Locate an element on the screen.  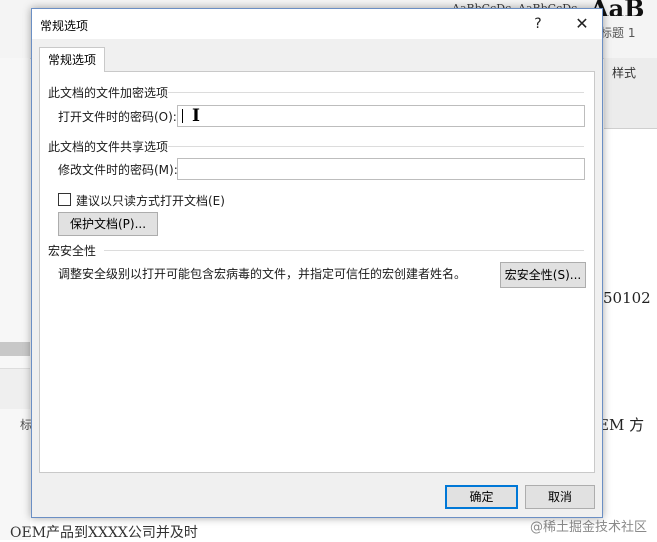
macro-section-heading: 宏安全性 is located at coordinates (72, 251).